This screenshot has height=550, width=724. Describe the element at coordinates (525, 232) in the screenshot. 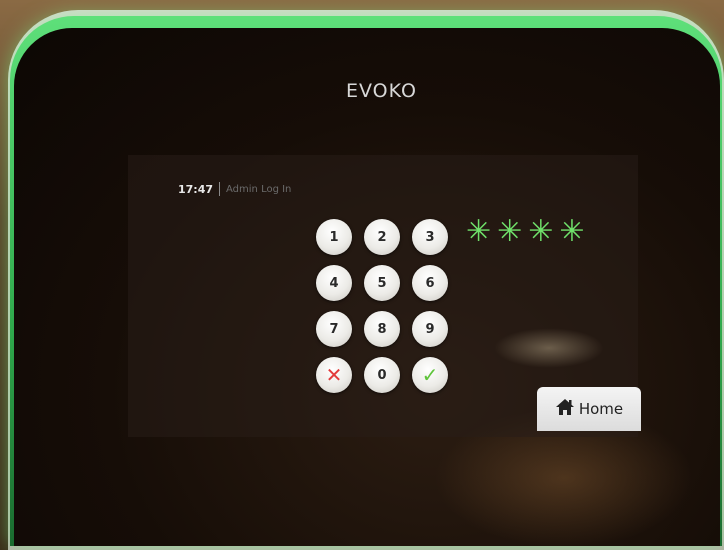

I see `pin-display: ✳ ✳ ✳ ✳` at that location.